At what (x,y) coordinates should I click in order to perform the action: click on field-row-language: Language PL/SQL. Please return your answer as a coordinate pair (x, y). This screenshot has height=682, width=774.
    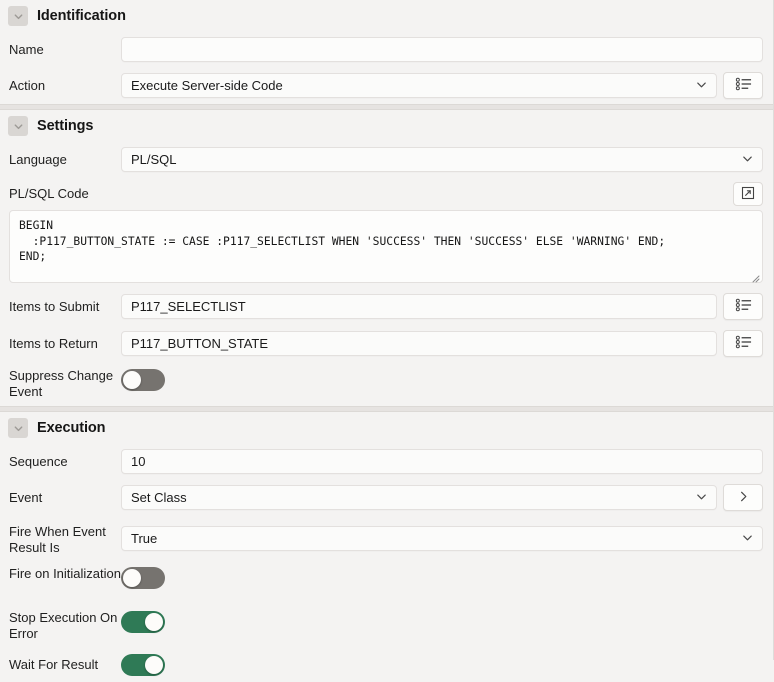
    Looking at the image, I should click on (386, 159).